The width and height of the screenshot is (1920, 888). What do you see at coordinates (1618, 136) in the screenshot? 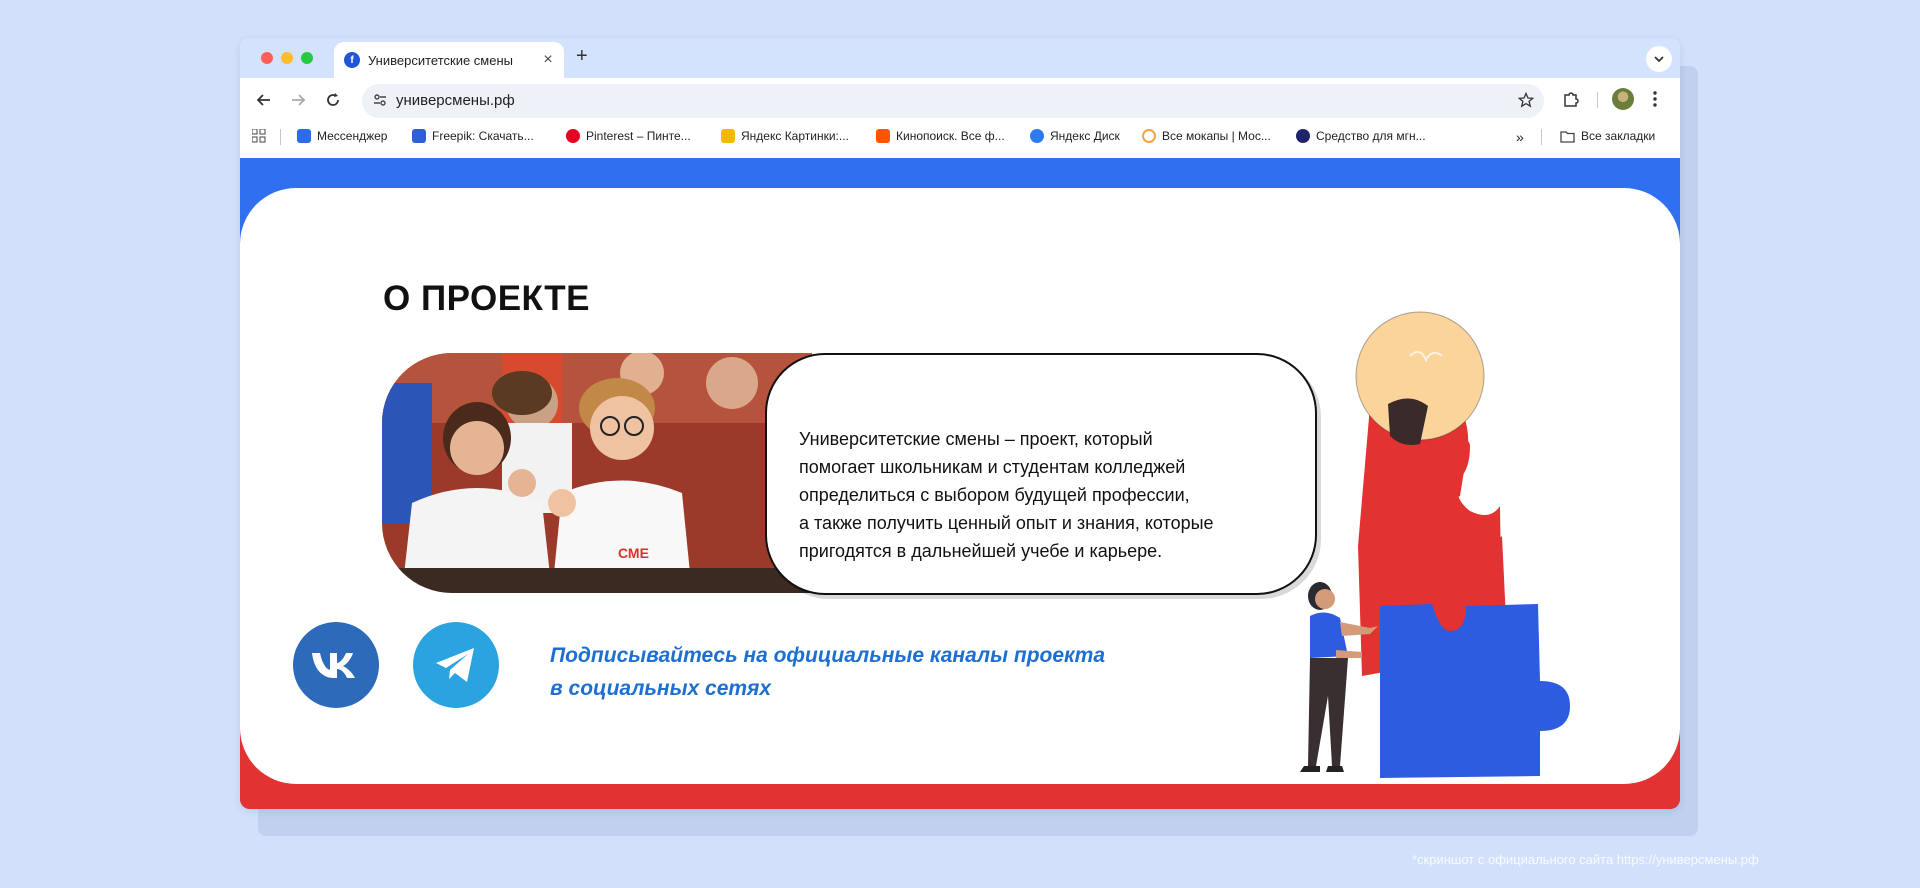
I see `all-bookmarks-label: Все закладки` at bounding box center [1618, 136].